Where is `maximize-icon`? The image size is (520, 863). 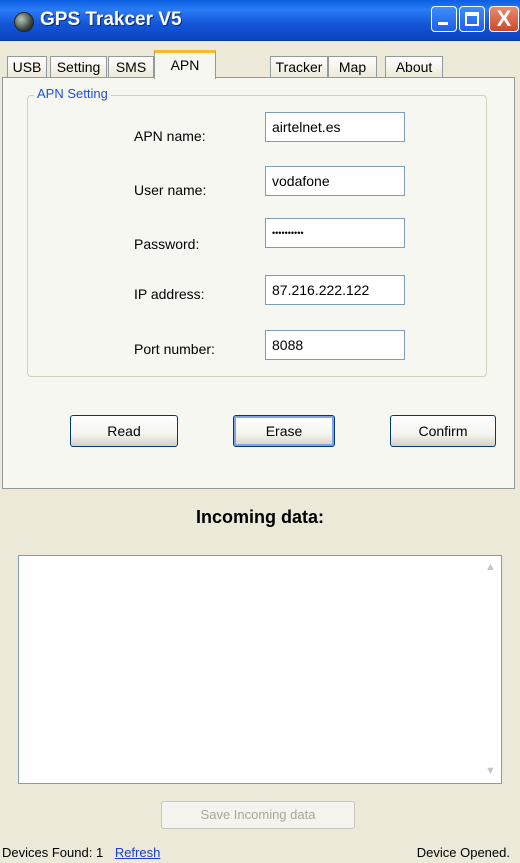 maximize-icon is located at coordinates (472, 19).